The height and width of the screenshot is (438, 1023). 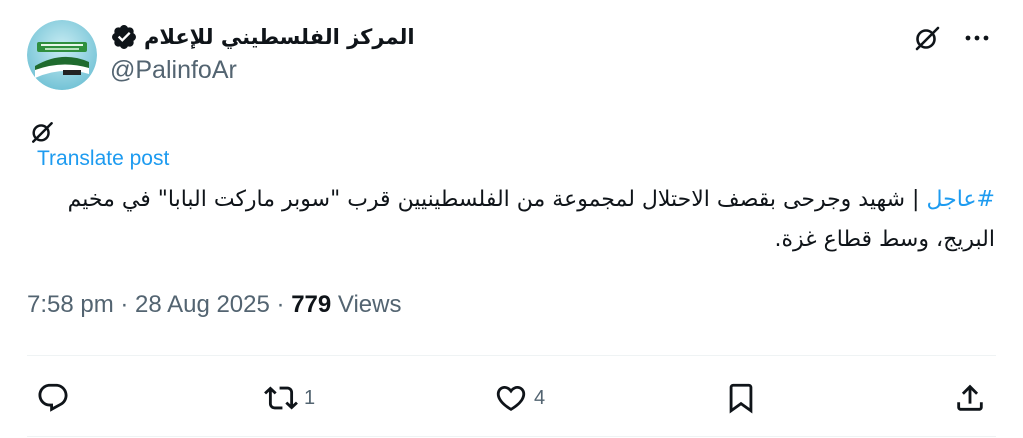 What do you see at coordinates (952, 38) in the screenshot?
I see `top-right-icons` at bounding box center [952, 38].